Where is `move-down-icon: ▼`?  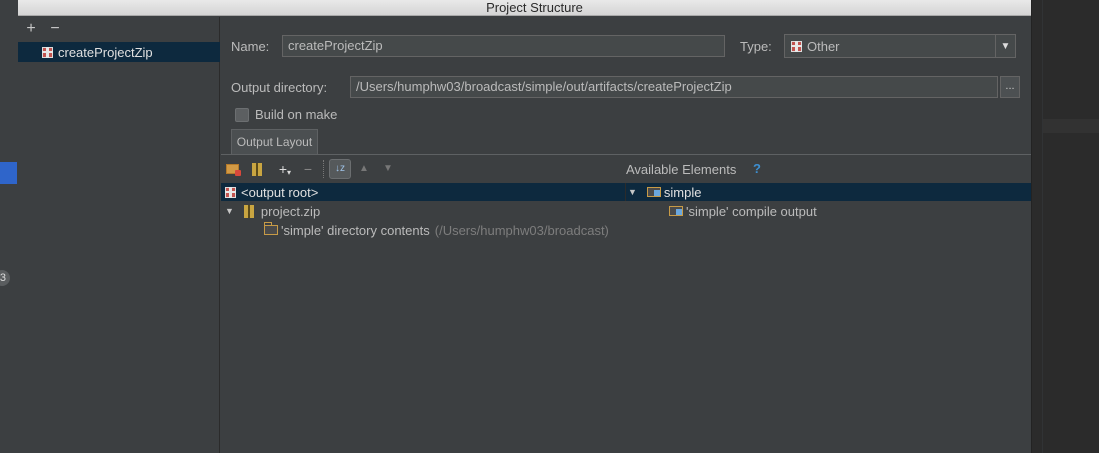
move-down-icon: ▼ is located at coordinates (388, 169).